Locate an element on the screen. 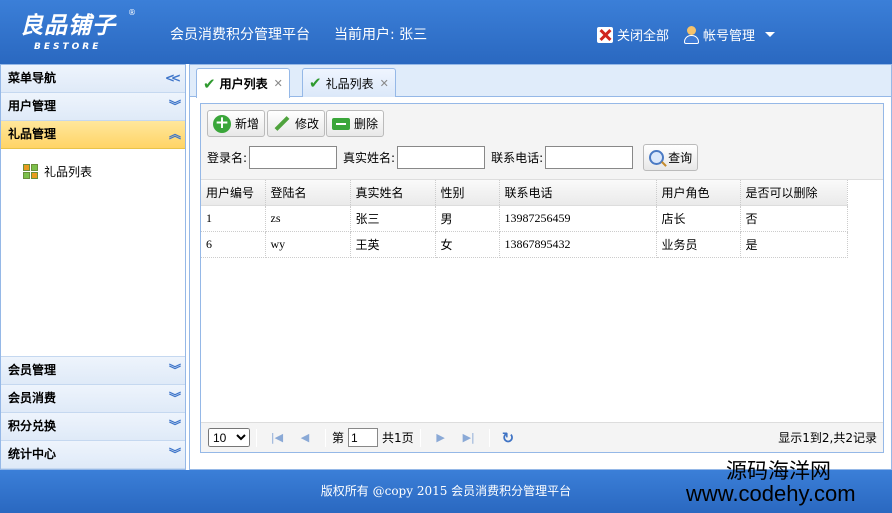 The width and height of the screenshot is (892, 513). tab-label: 礼品列表 is located at coordinates (349, 83).